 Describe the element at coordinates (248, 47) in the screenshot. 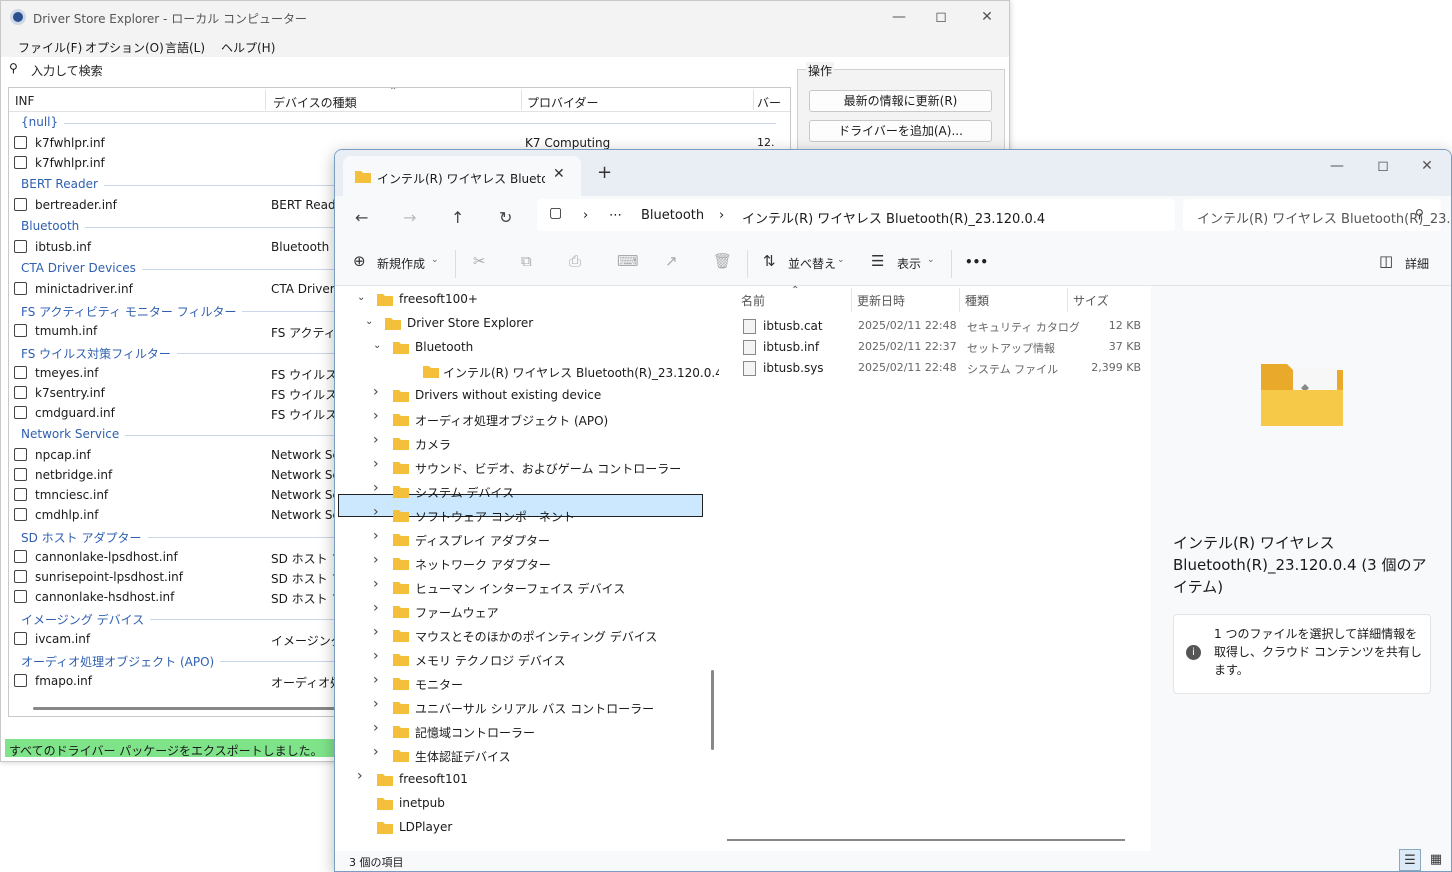

I see `menu-help: ヘルプ(H)` at that location.